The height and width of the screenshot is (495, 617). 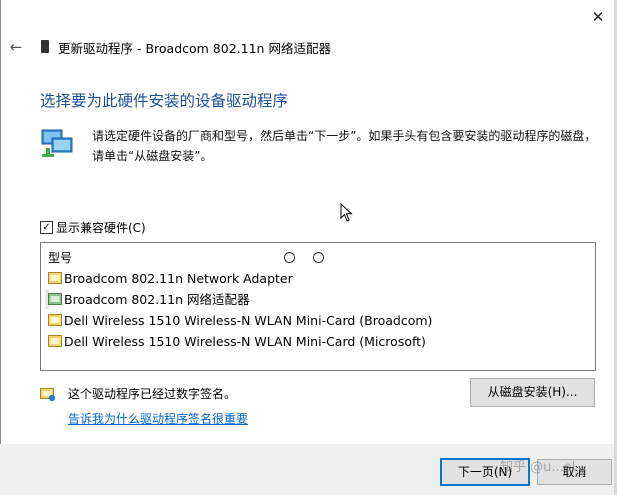 What do you see at coordinates (598, 17) in the screenshot?
I see `close-icon: ✕` at bounding box center [598, 17].